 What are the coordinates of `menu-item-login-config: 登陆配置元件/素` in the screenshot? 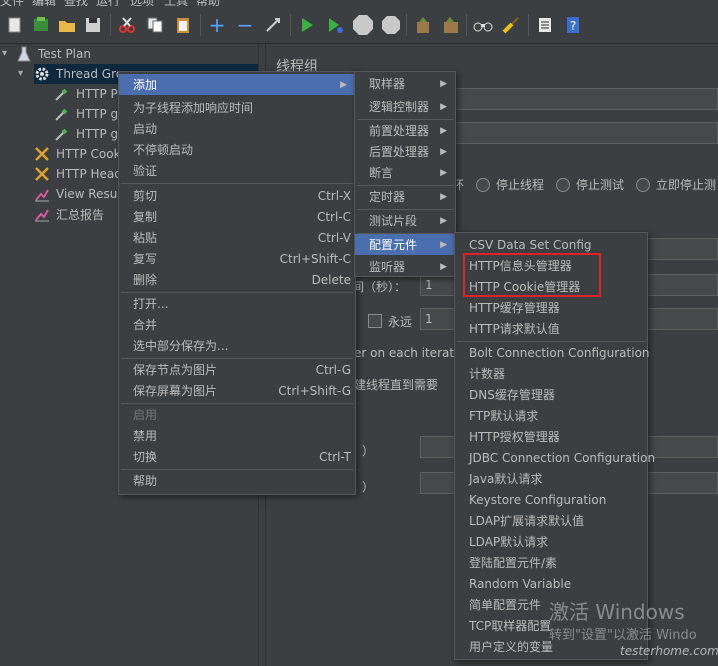 It's located at (551, 562).